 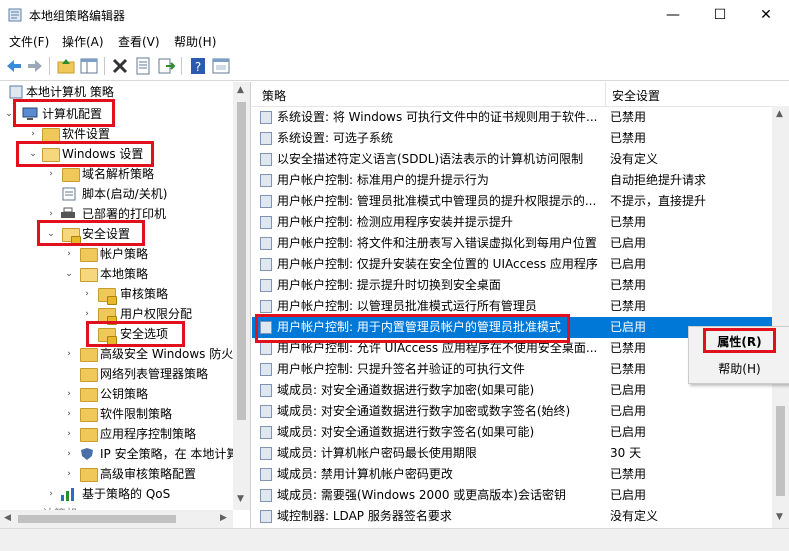 What do you see at coordinates (120, 66) in the screenshot?
I see `delete-icon` at bounding box center [120, 66].